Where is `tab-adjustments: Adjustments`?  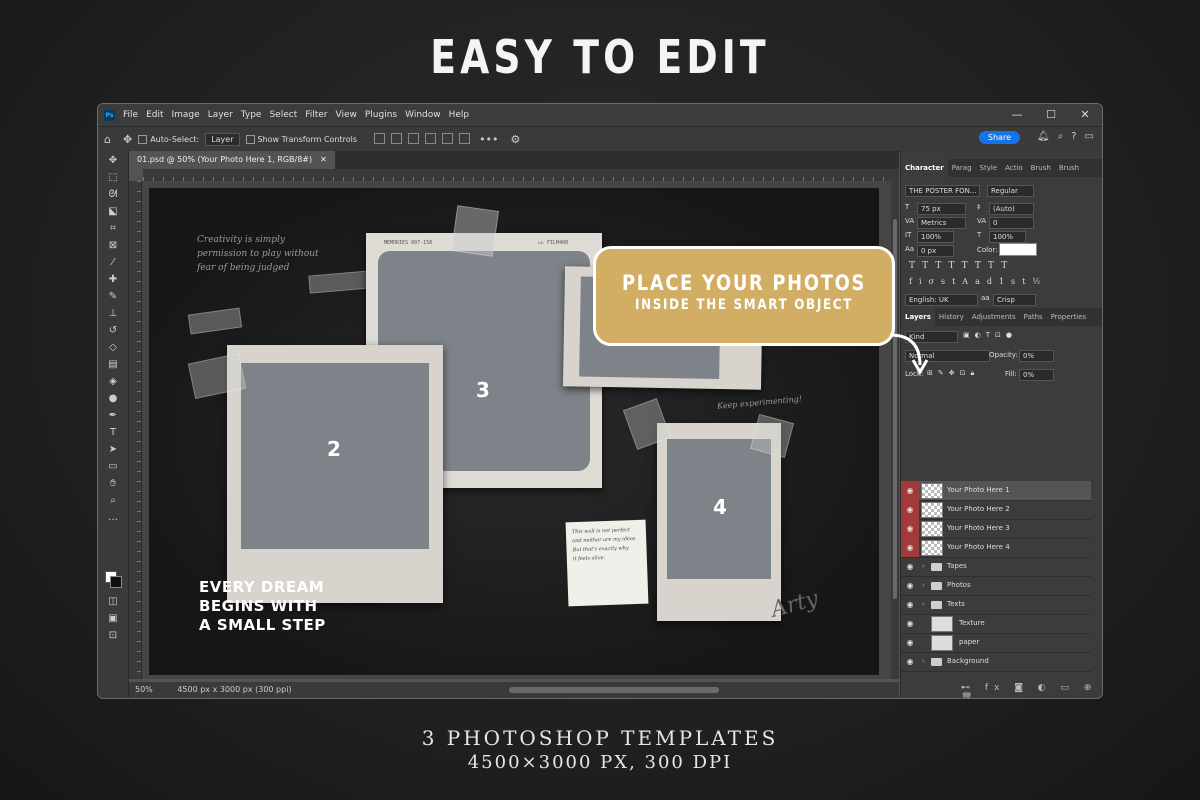 tab-adjustments: Adjustments is located at coordinates (994, 317).